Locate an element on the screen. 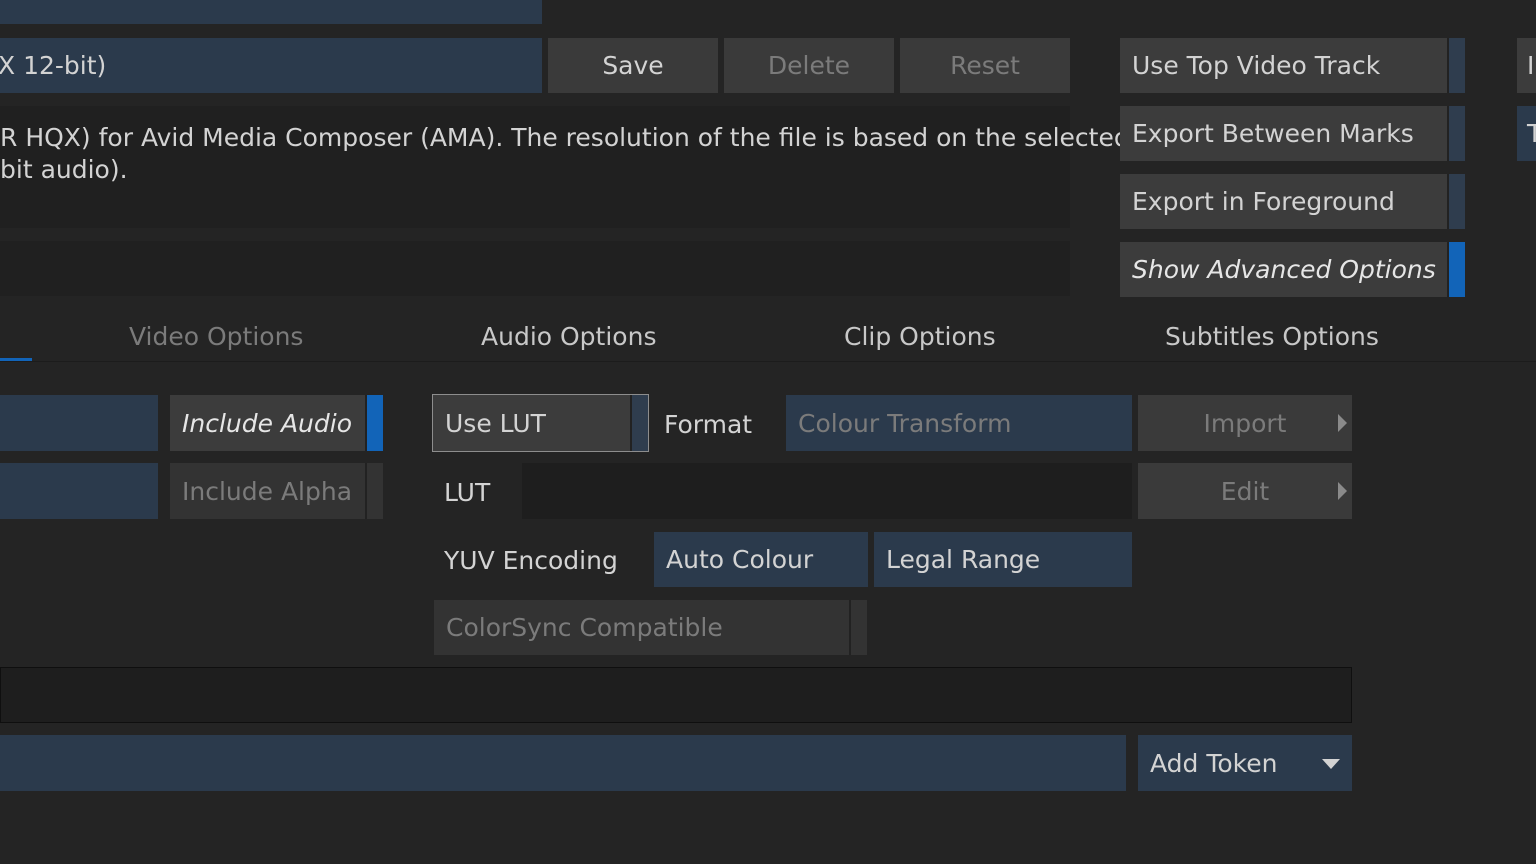  yuv-encoding-value: Auto Colour is located at coordinates (740, 559).